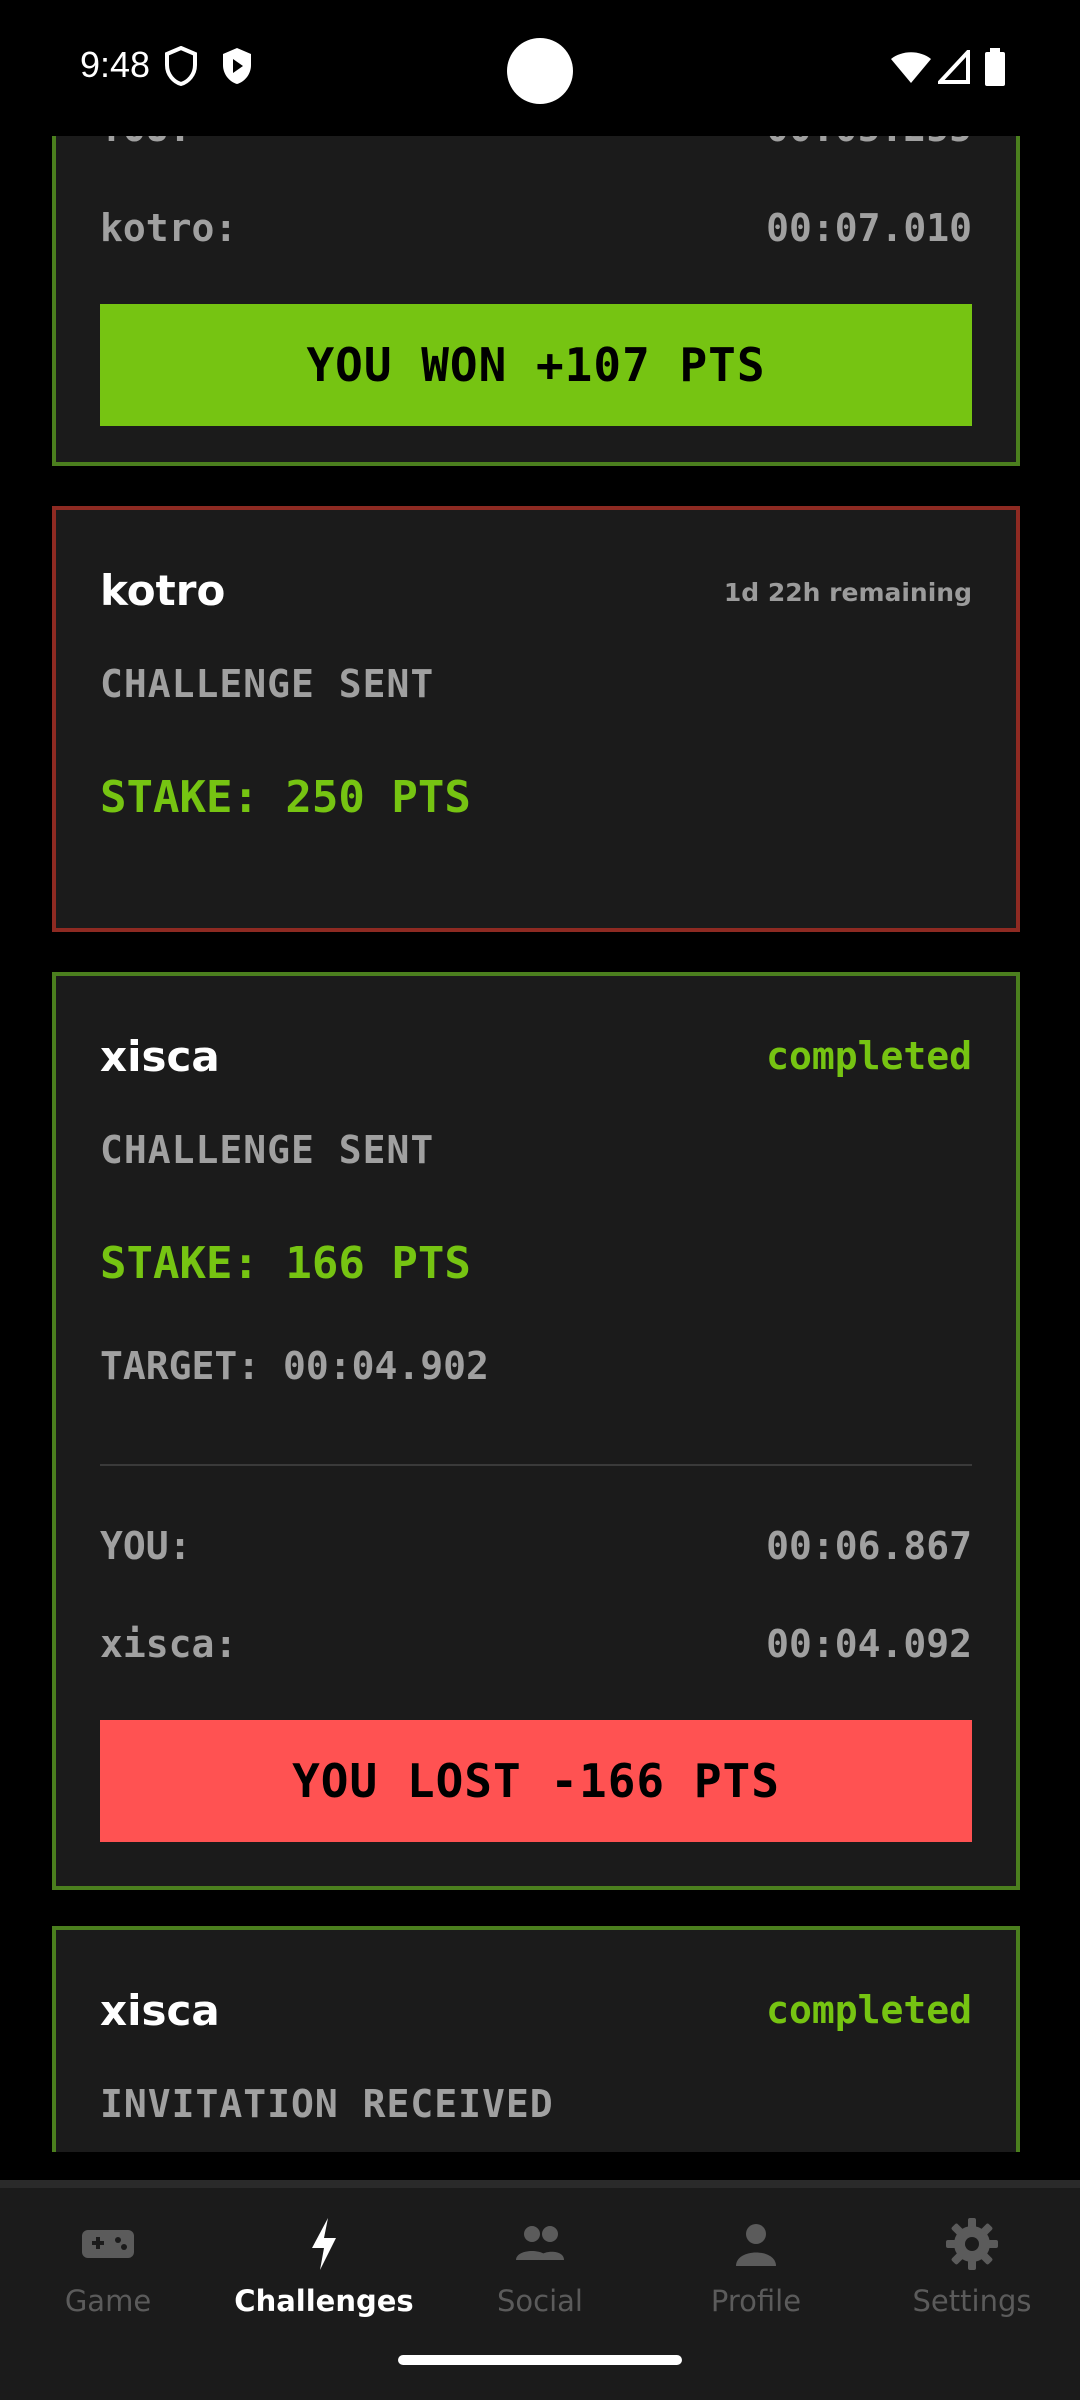 The image size is (1080, 2400). Describe the element at coordinates (536, 1781) in the screenshot. I see `result-banner-loss: YOU LOST -166 PTS` at that location.